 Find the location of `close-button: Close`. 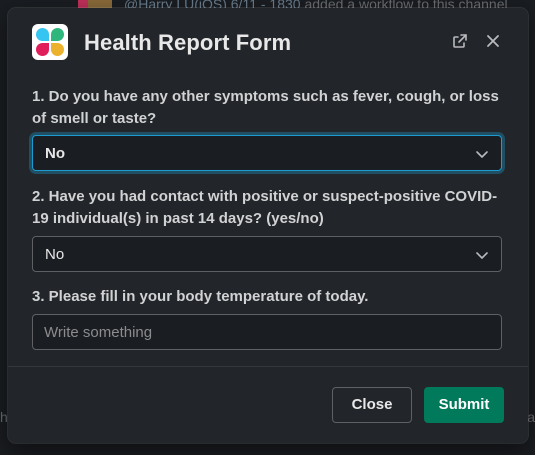

close-button: Close is located at coordinates (372, 405).